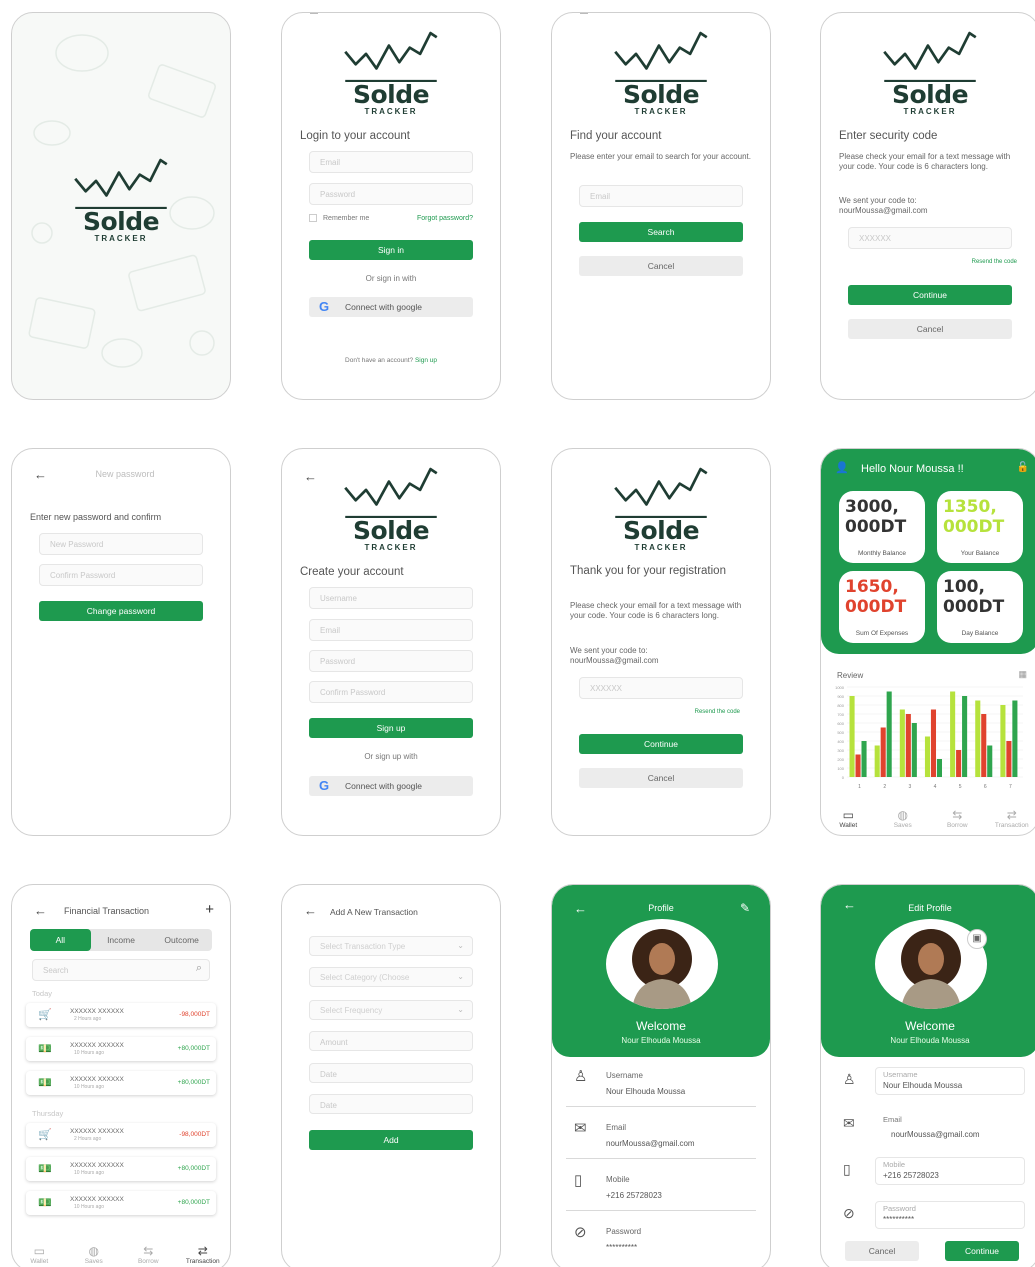  What do you see at coordinates (391, 1041) in the screenshot?
I see `amount-input: Amount` at bounding box center [391, 1041].